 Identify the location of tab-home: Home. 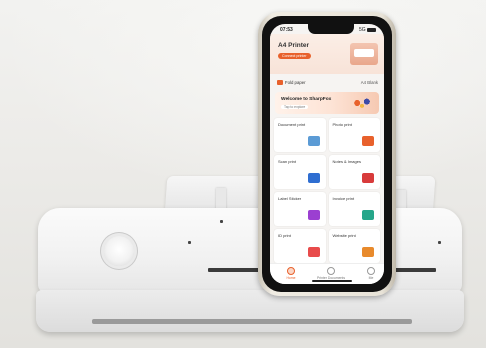
(291, 273).